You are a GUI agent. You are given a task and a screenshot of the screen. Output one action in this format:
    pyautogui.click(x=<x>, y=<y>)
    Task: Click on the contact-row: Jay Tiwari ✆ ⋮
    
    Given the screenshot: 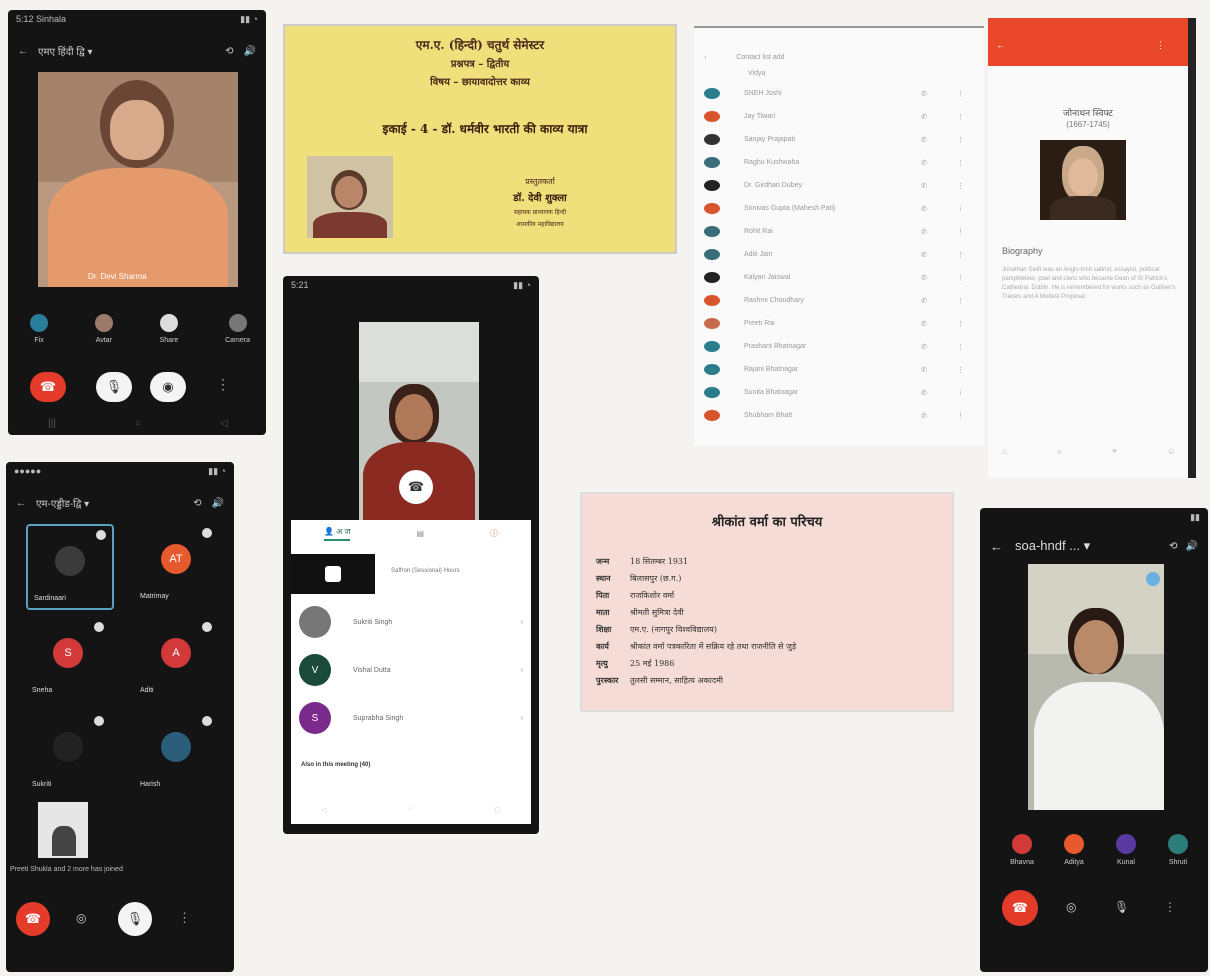 What is the action you would take?
    pyautogui.click(x=834, y=116)
    